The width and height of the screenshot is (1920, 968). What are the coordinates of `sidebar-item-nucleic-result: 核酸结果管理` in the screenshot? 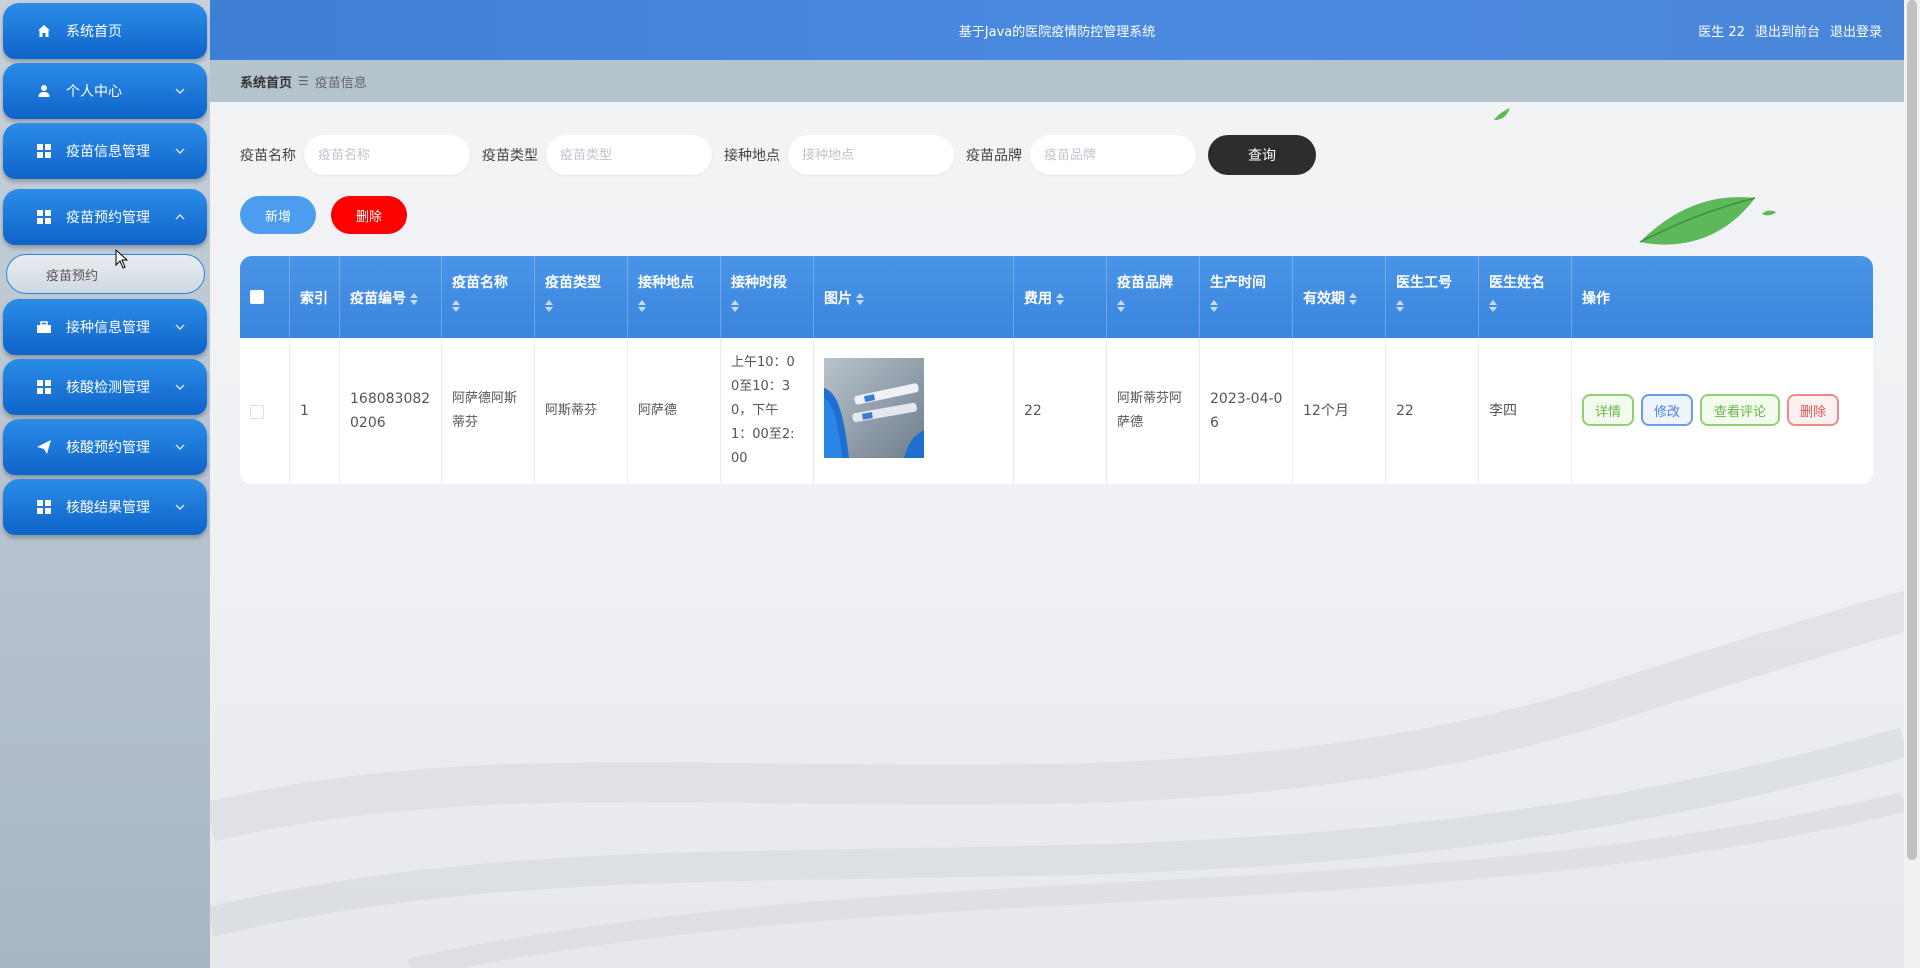 It's located at (105, 507).